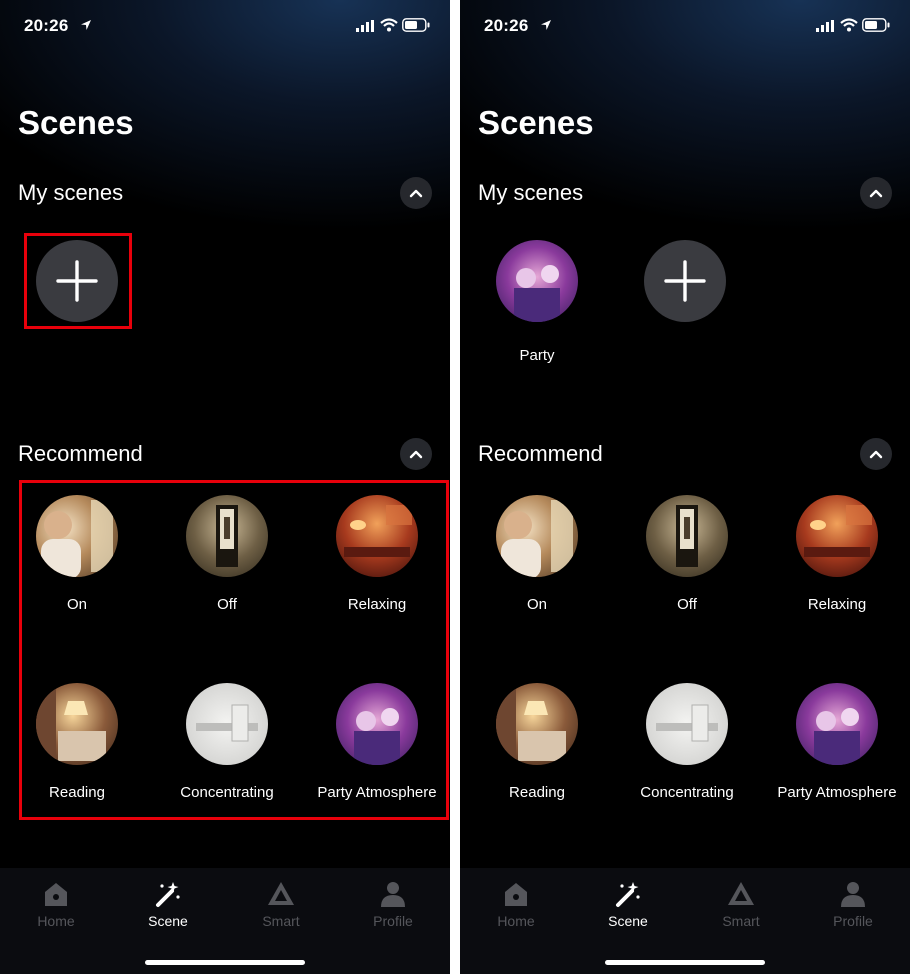  Describe the element at coordinates (537, 281) in the screenshot. I see `scene-thumbnail-party` at that location.